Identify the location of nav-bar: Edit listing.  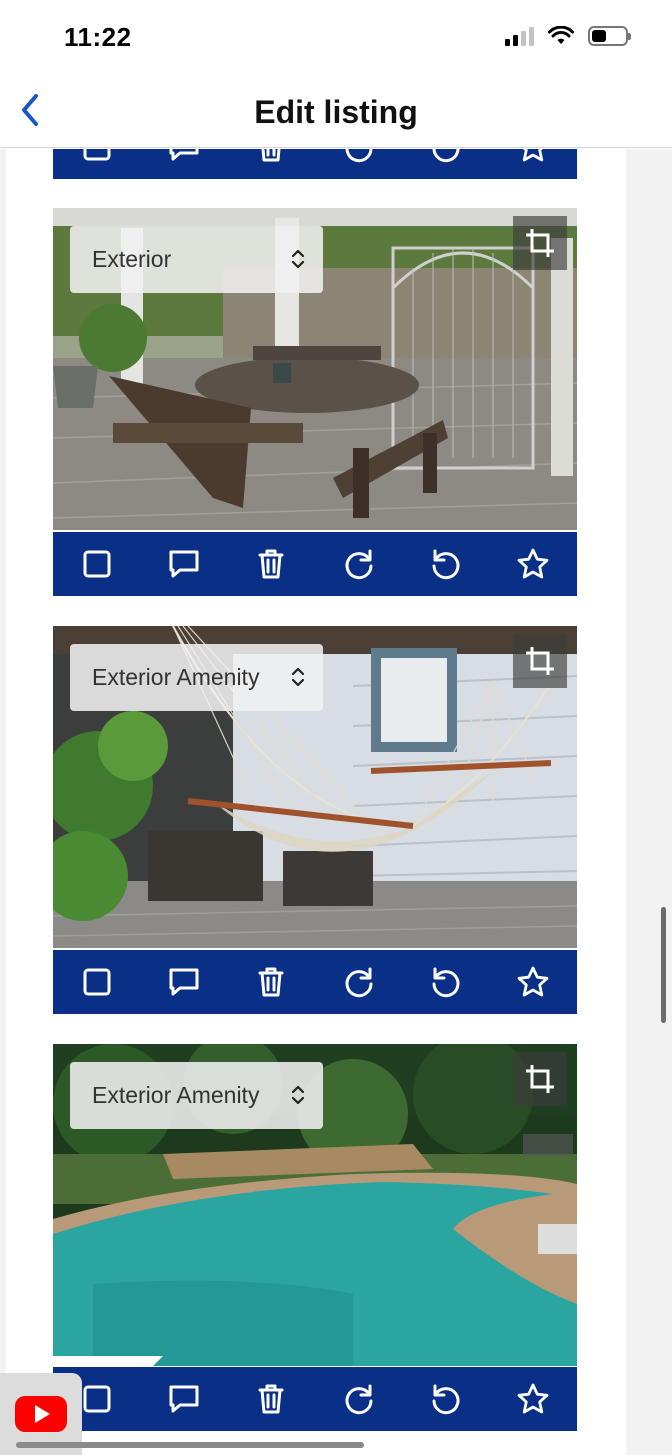
(336, 111).